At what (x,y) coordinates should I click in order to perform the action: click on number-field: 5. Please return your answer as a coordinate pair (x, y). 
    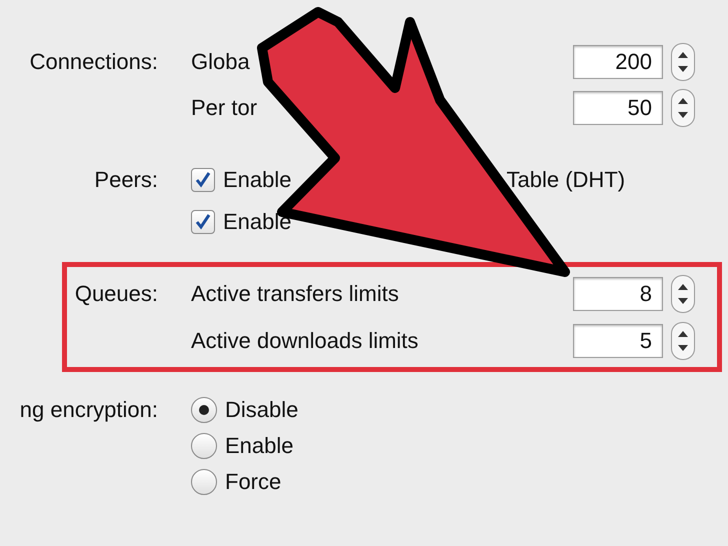
    Looking at the image, I should click on (618, 341).